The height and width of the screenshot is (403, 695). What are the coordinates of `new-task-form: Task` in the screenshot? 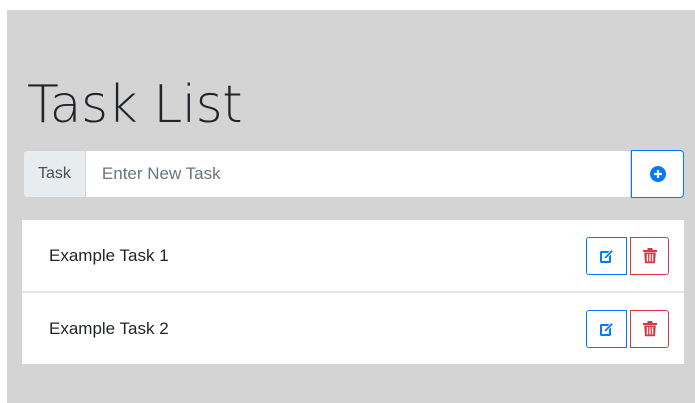 It's located at (353, 174).